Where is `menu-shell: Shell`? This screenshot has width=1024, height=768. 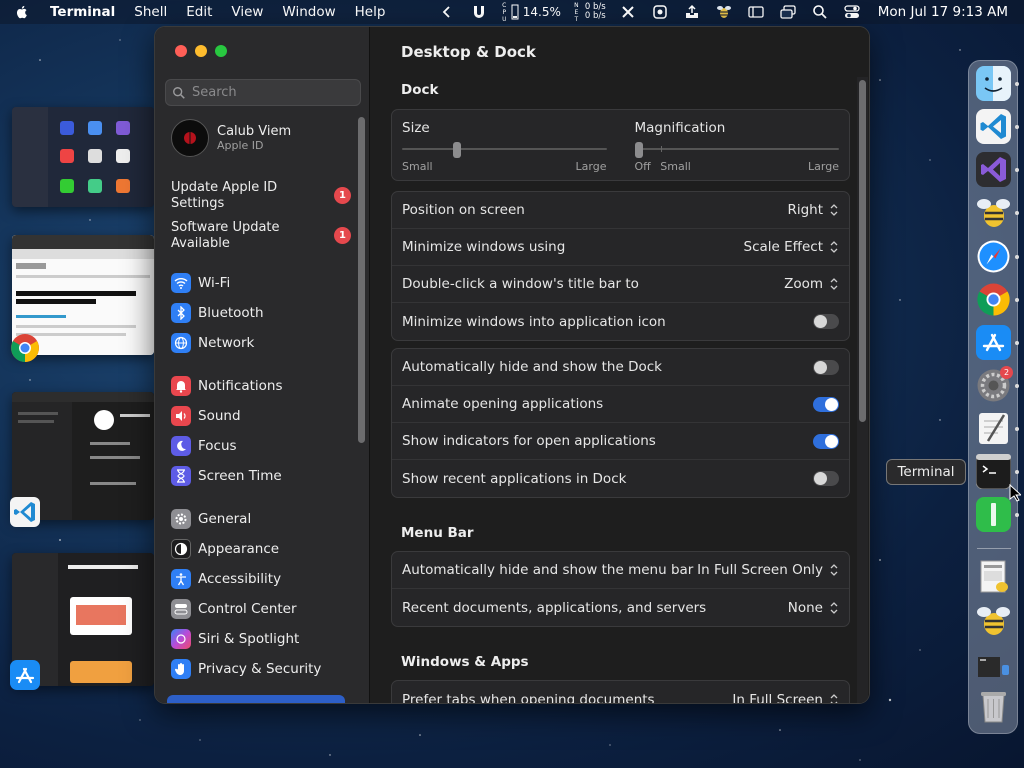
menu-shell: Shell is located at coordinates (150, 12).